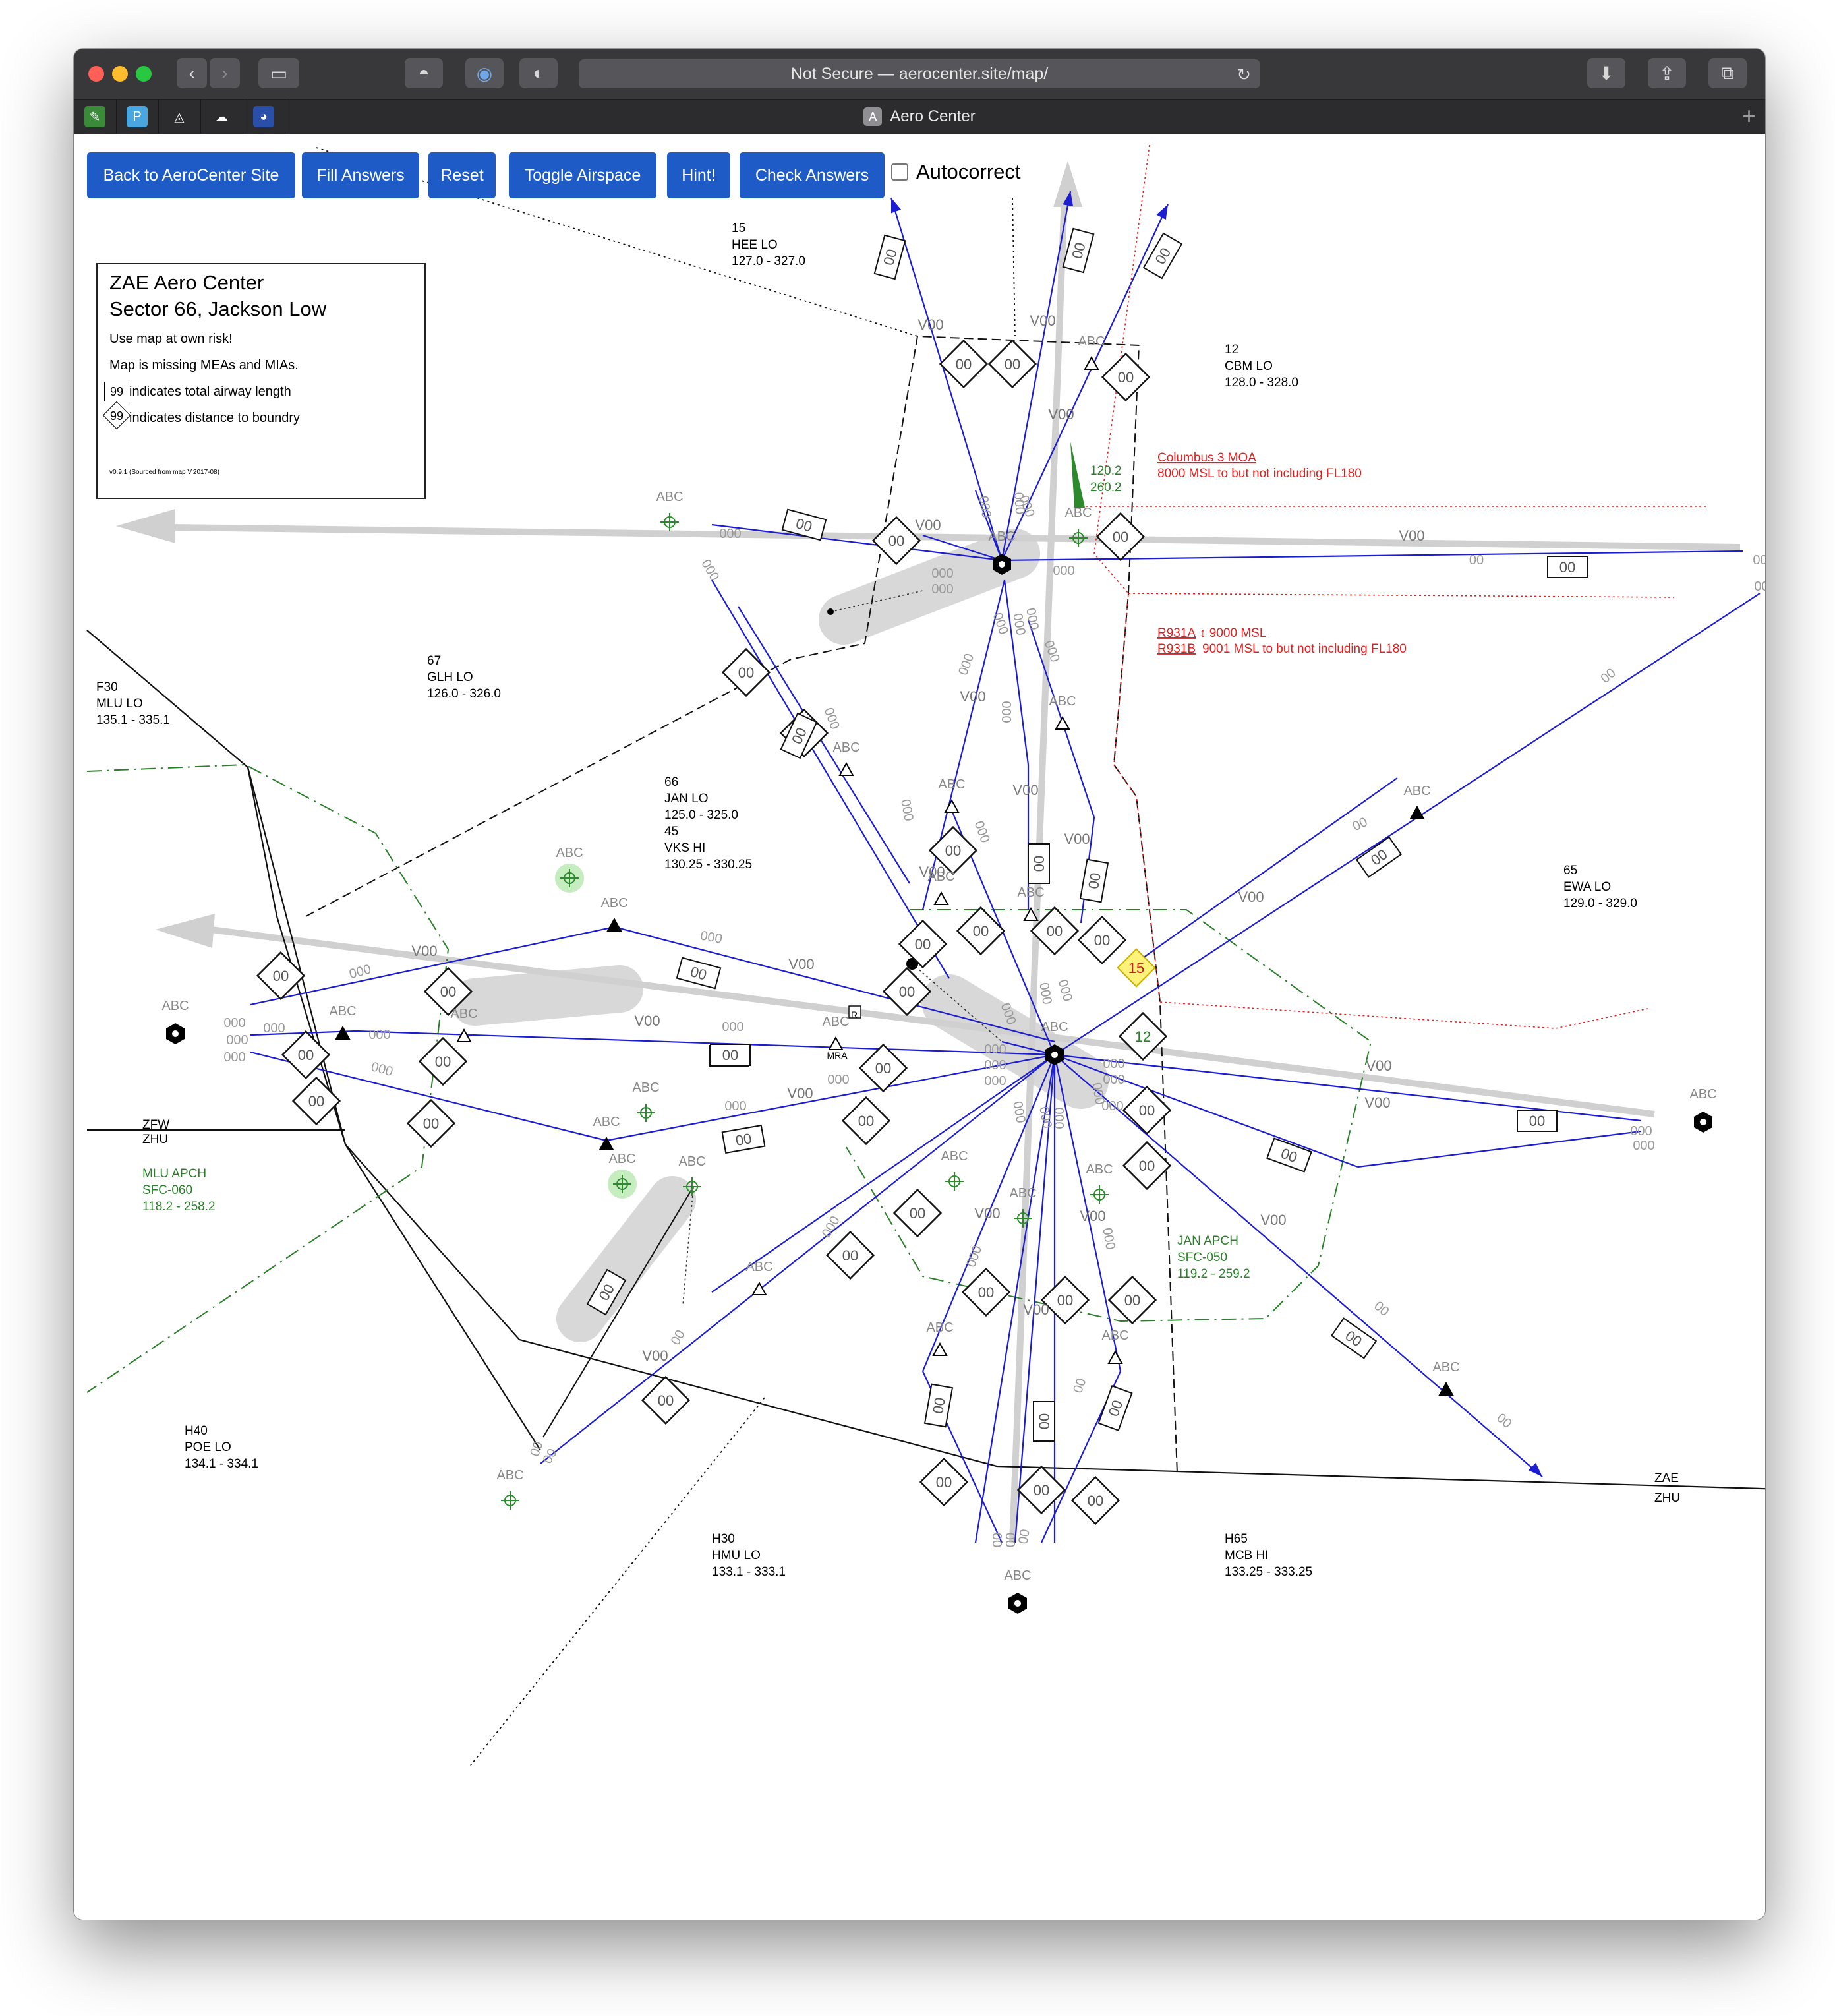  I want to click on tabs-overview-icon: ⧉, so click(1727, 73).